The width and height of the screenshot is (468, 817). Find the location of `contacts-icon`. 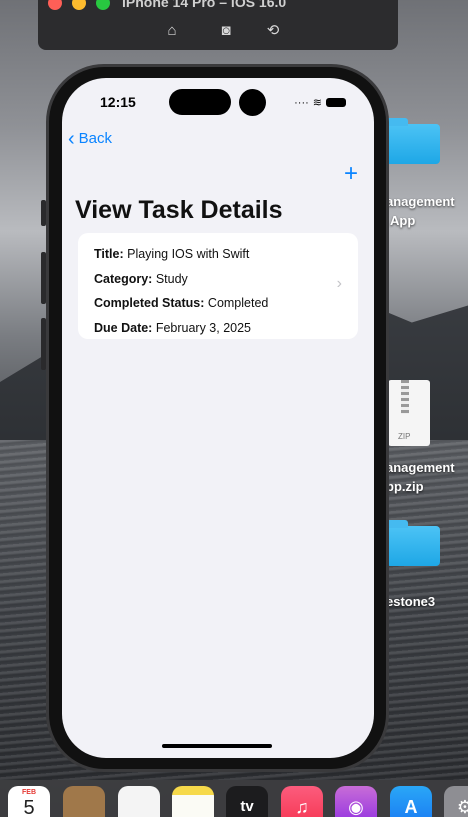

contacts-icon is located at coordinates (84, 801).